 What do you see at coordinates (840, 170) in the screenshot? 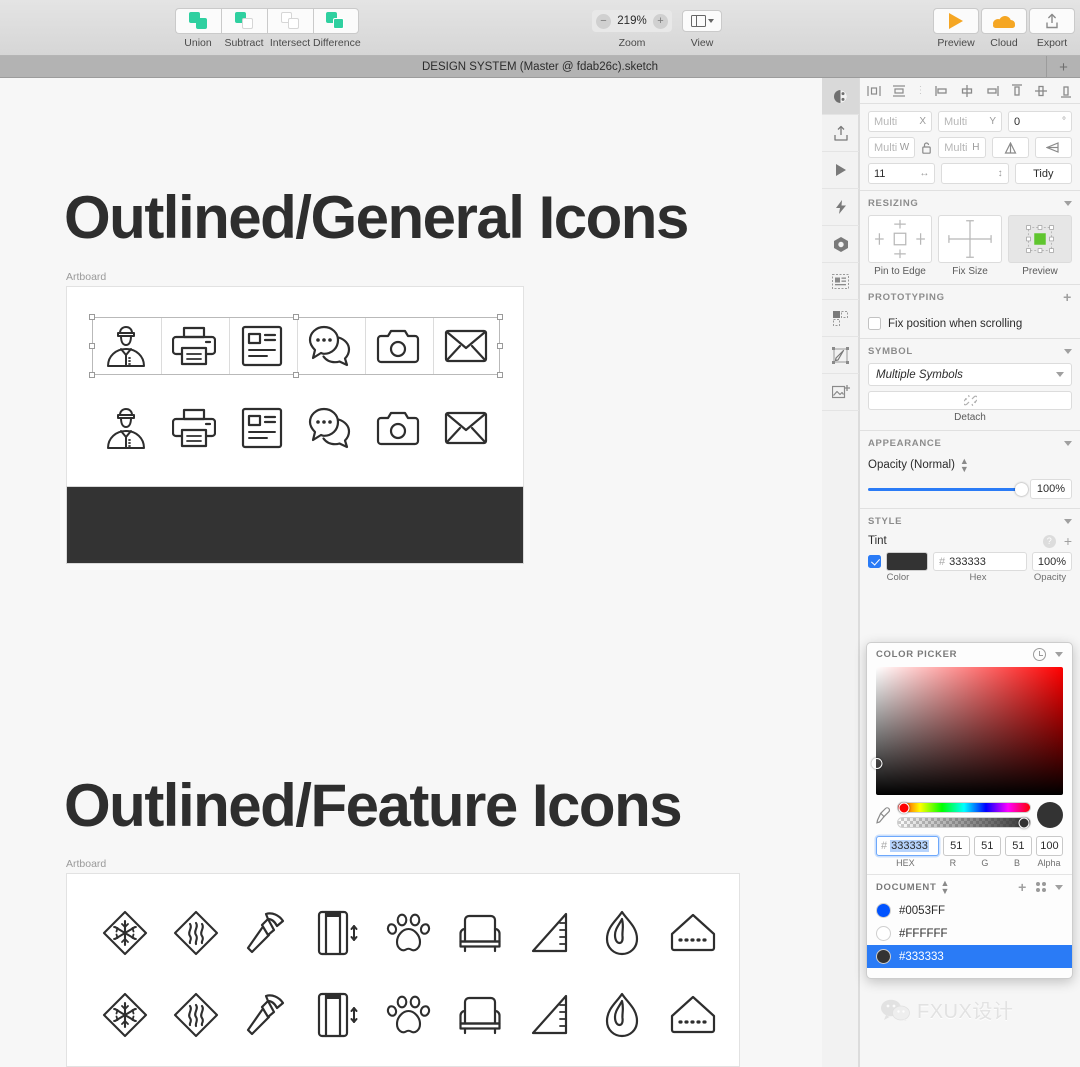
I see `rail-prototype-button` at bounding box center [840, 170].